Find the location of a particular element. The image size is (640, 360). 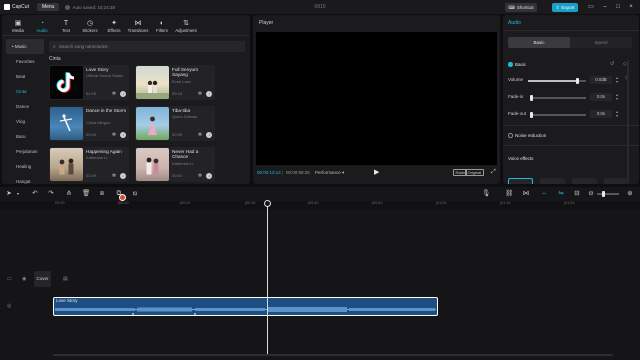

tab-audio: ◔ Audio is located at coordinates (42, 25).